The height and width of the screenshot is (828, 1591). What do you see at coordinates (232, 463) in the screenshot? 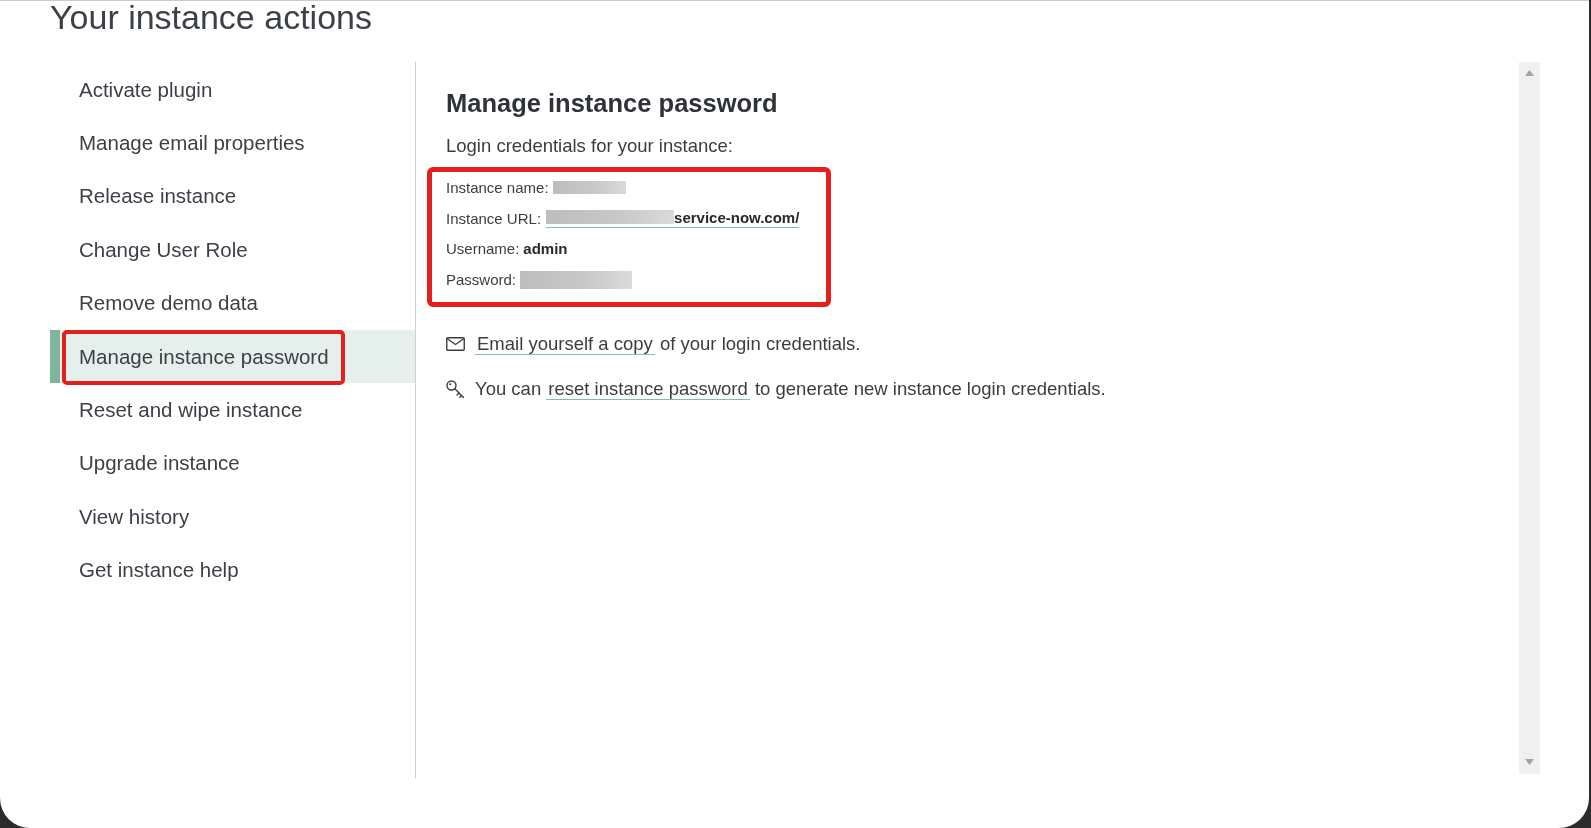
I see `sidebar-item: Upgrade instance` at bounding box center [232, 463].